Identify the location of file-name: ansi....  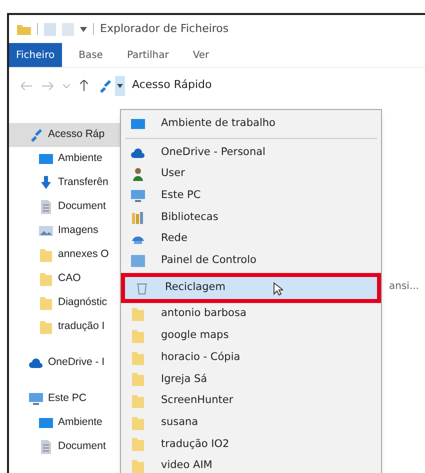
(404, 287).